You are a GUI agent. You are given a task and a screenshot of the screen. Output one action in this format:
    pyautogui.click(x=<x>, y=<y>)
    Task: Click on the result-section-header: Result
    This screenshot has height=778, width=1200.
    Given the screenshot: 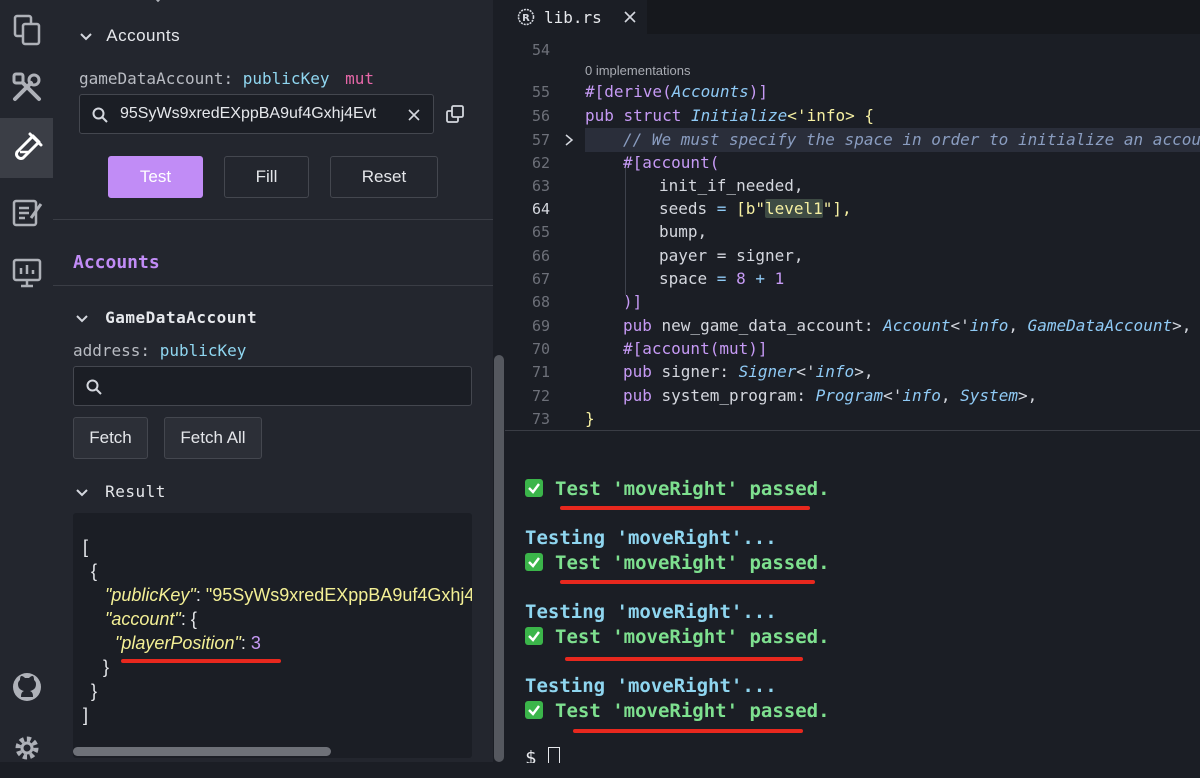 What is the action you would take?
    pyautogui.click(x=120, y=491)
    